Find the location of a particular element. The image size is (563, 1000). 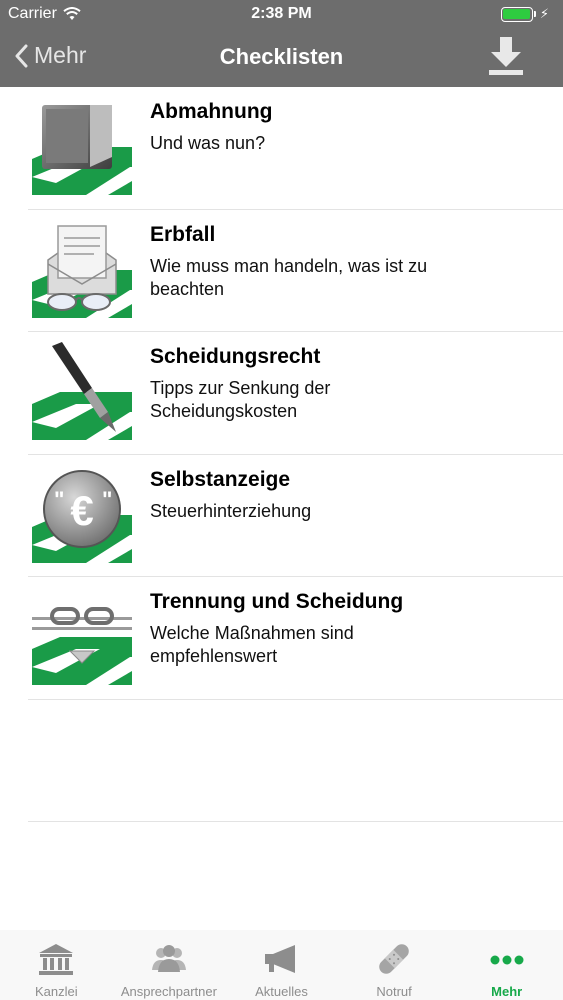

battery-icon: ⚡ is located at coordinates (524, 14).